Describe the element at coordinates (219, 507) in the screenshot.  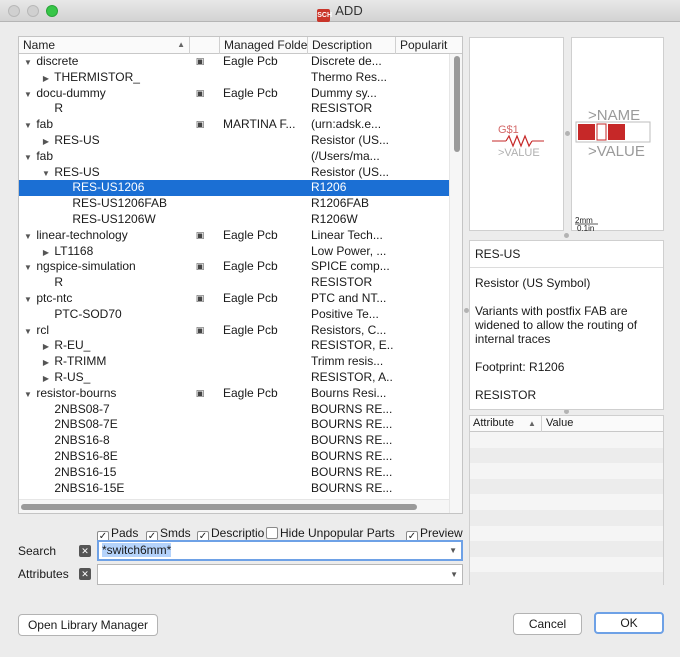
I see `horizontal-scroll-thumb` at that location.